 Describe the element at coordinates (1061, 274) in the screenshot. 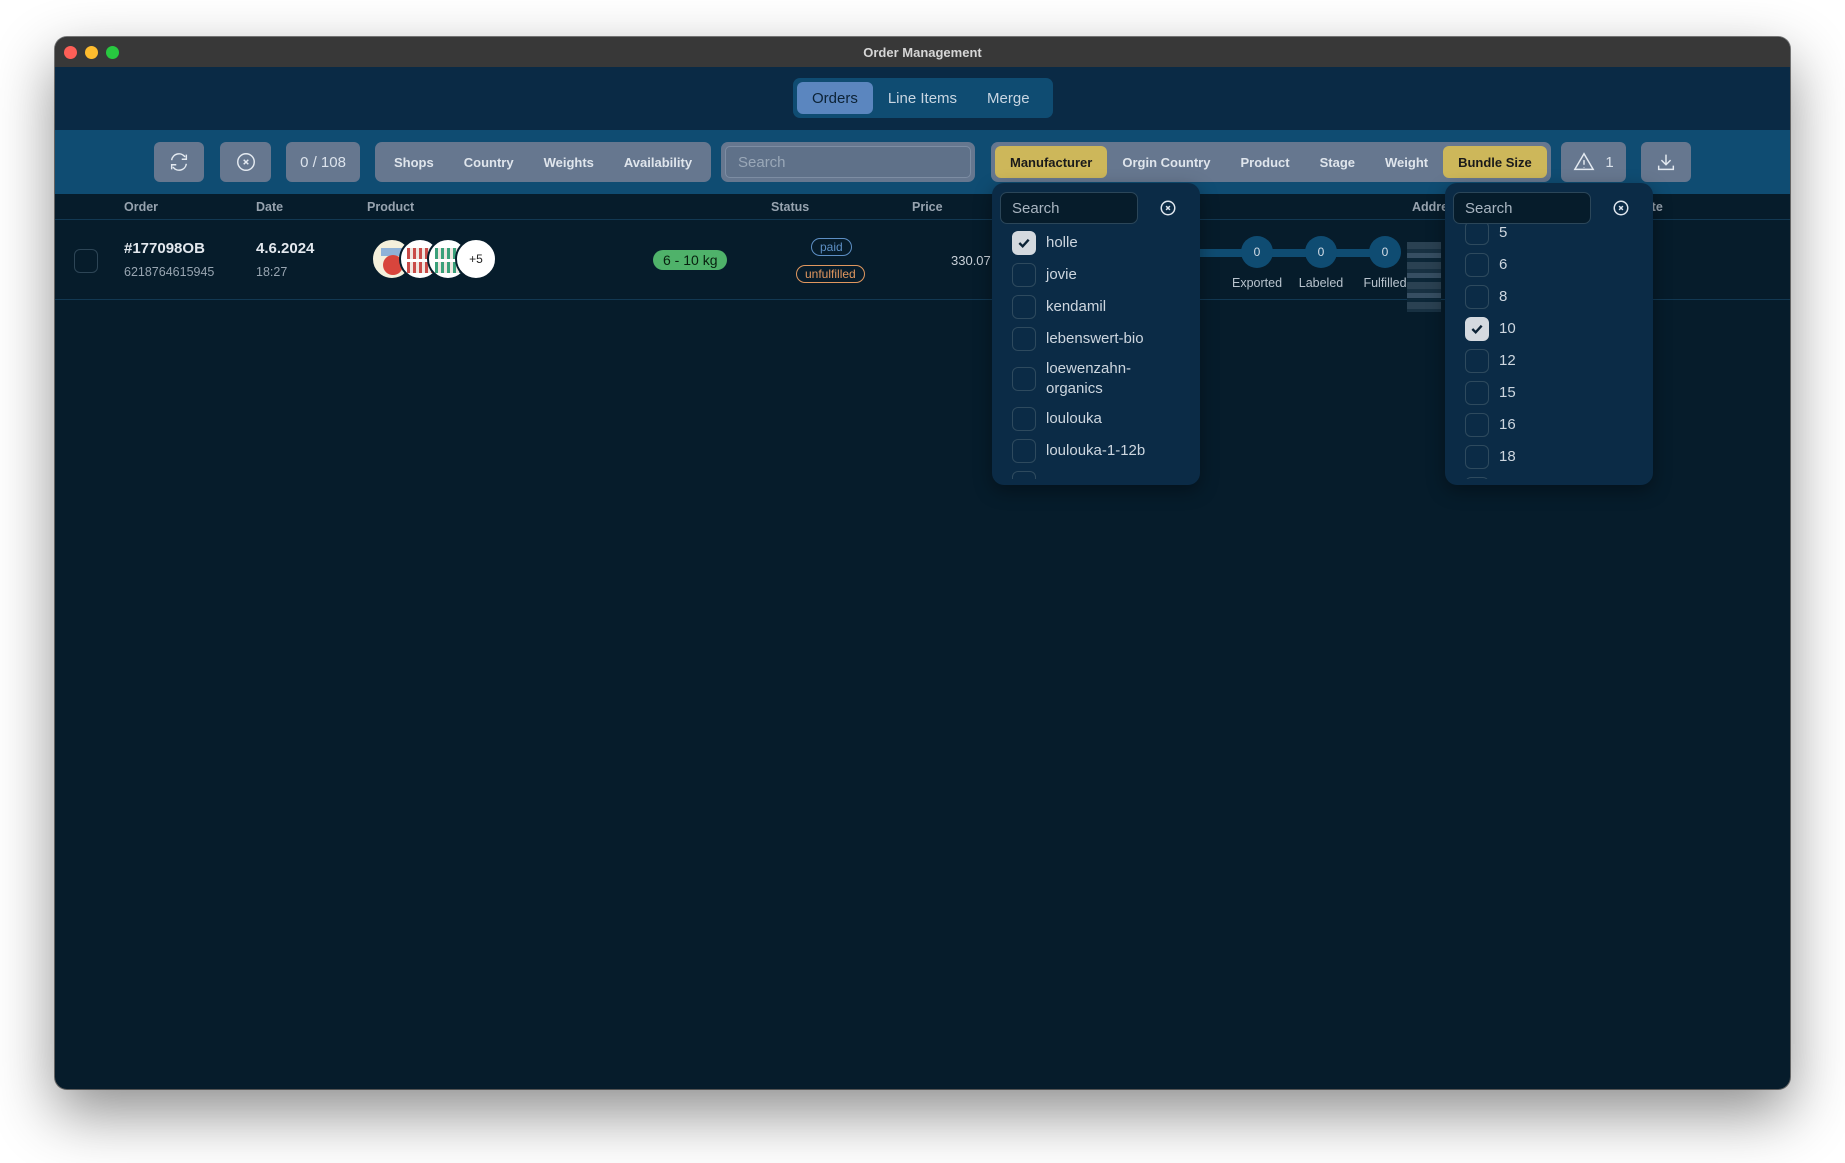

I see `option-label: jovie` at that location.